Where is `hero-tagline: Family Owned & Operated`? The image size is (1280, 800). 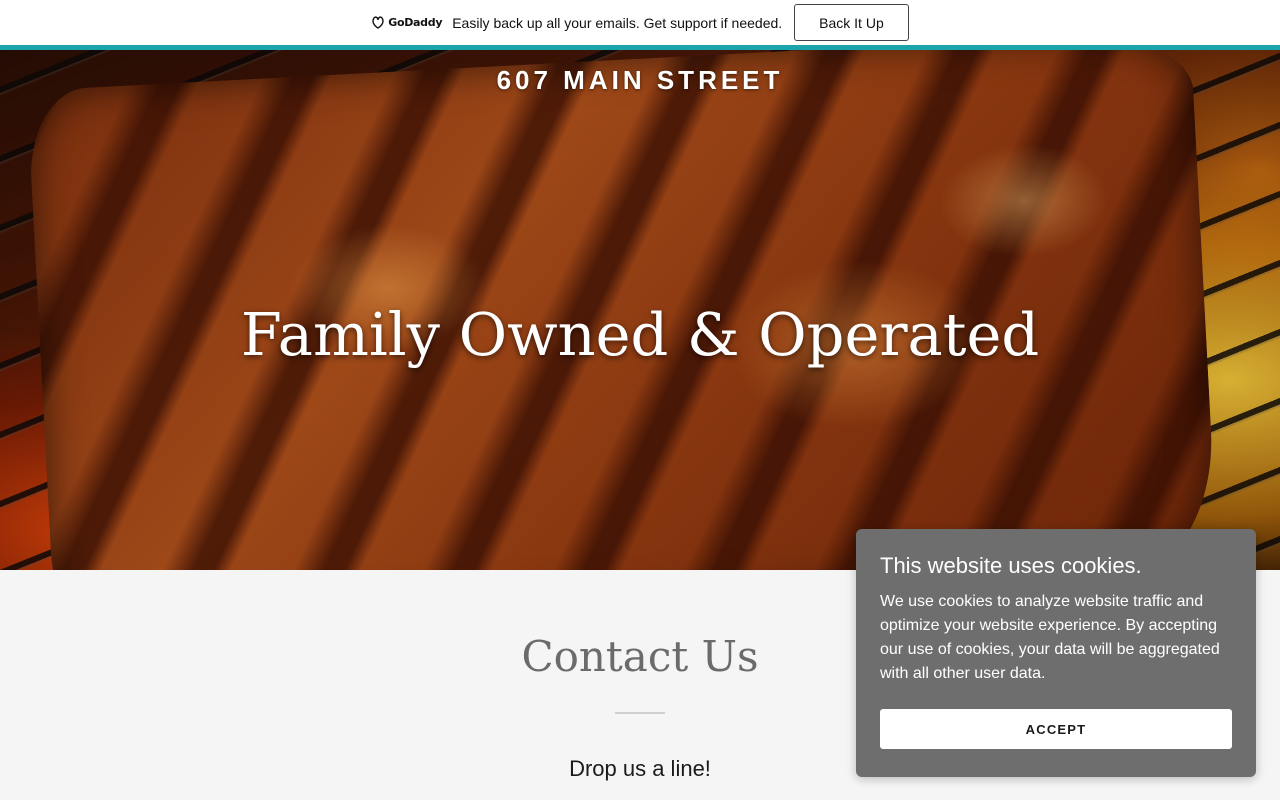 hero-tagline: Family Owned & Operated is located at coordinates (640, 334).